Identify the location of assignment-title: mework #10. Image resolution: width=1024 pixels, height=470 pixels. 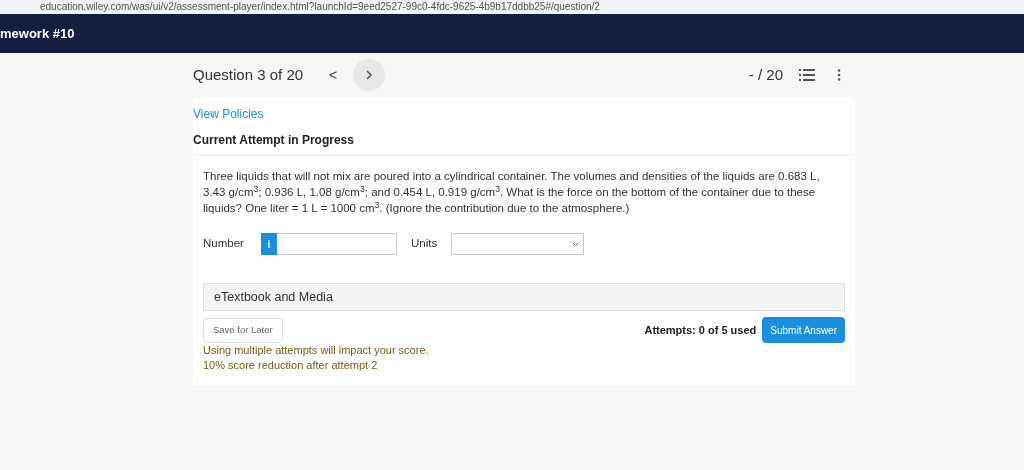
(37, 33).